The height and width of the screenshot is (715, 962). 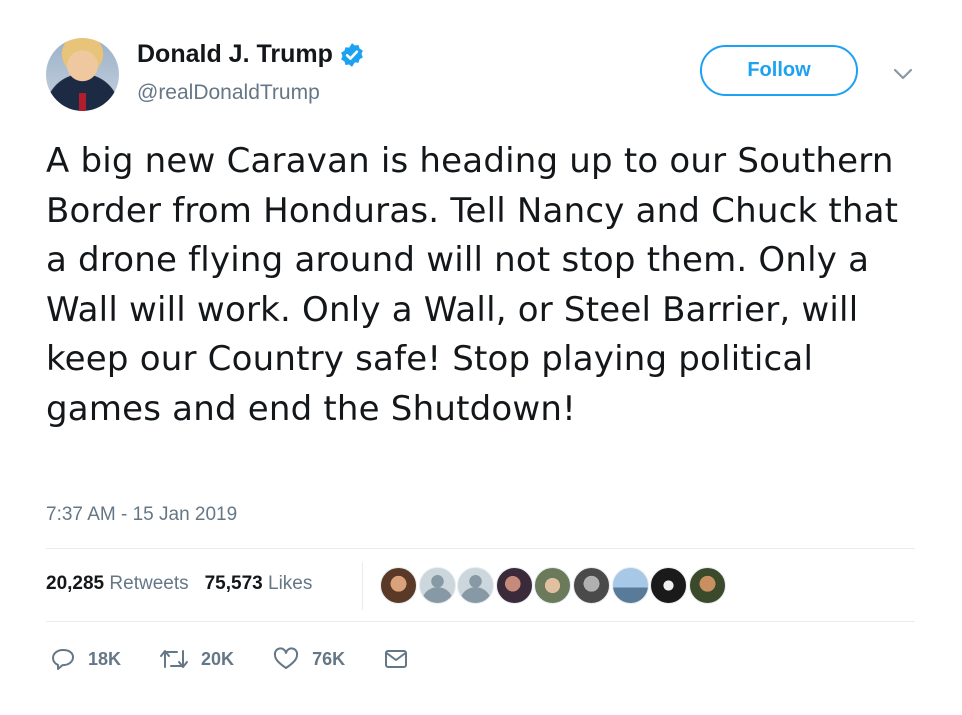 I want to click on tweet-timestamp: 7:37 AM - 15 Jan 2019, so click(x=141, y=515).